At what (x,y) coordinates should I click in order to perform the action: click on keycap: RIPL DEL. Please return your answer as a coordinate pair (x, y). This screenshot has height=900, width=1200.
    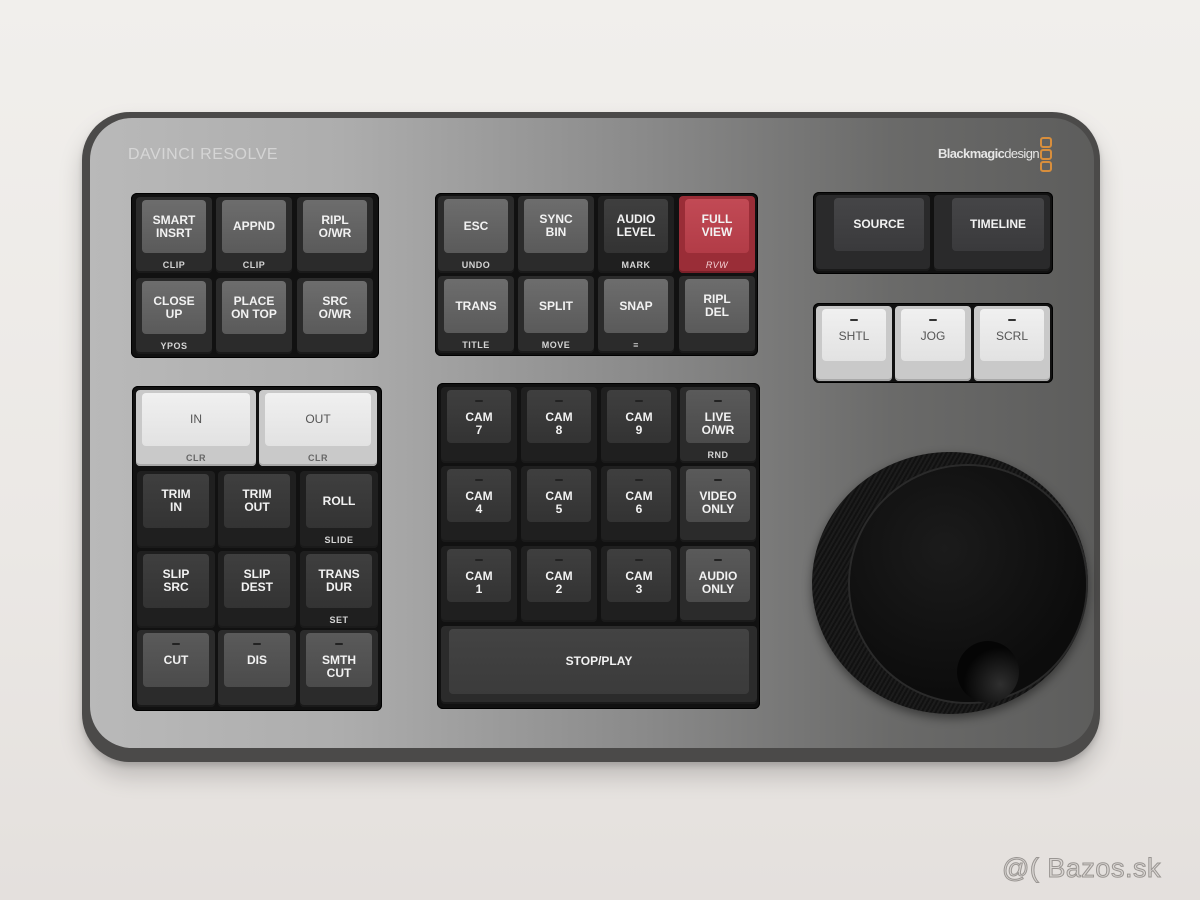
    Looking at the image, I should click on (717, 306).